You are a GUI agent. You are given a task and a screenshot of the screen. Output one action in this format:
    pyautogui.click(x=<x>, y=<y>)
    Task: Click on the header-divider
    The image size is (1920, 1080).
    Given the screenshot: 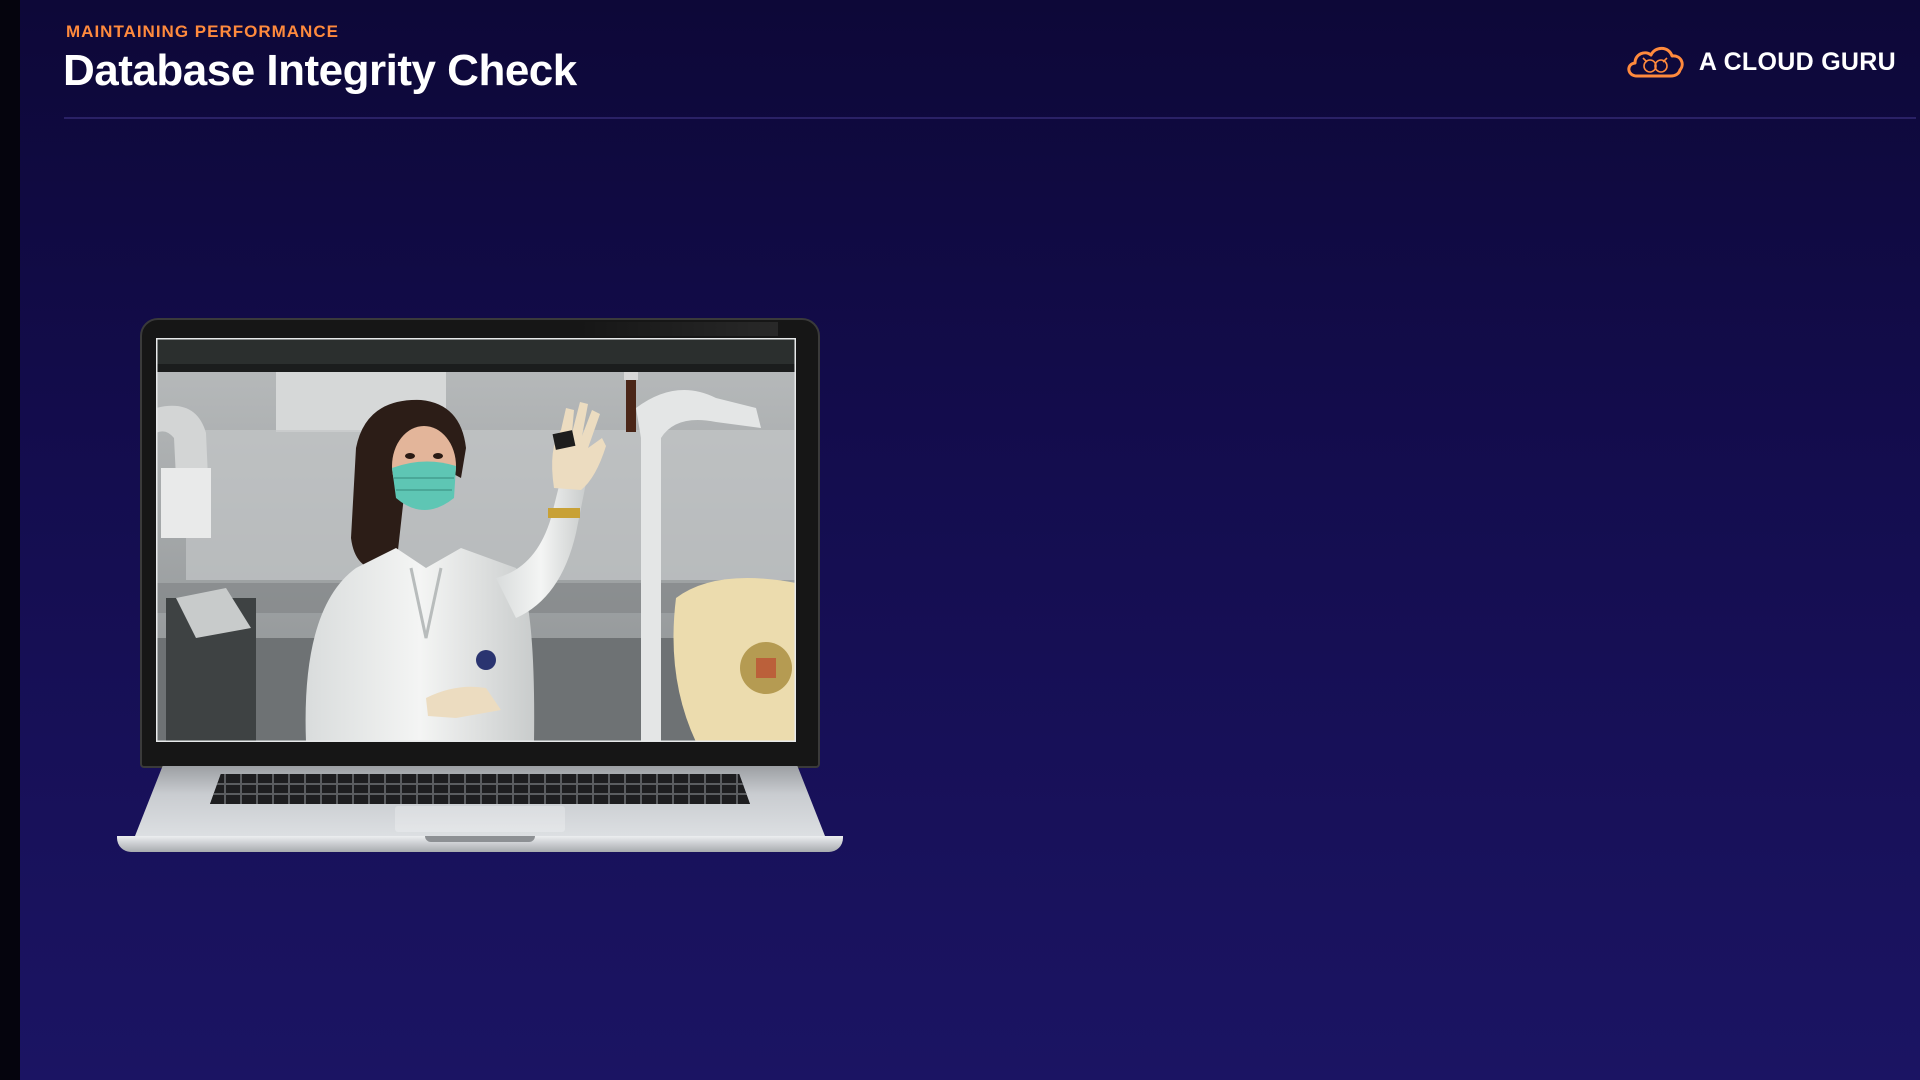 What is the action you would take?
    pyautogui.click(x=990, y=118)
    